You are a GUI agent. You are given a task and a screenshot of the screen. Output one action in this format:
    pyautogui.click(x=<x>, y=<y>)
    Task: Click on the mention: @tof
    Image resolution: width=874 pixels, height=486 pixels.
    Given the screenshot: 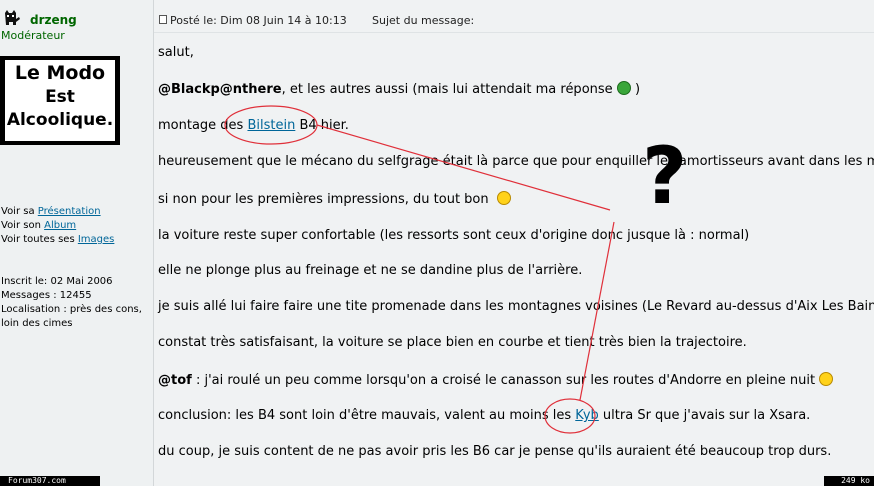 What is the action you would take?
    pyautogui.click(x=175, y=380)
    